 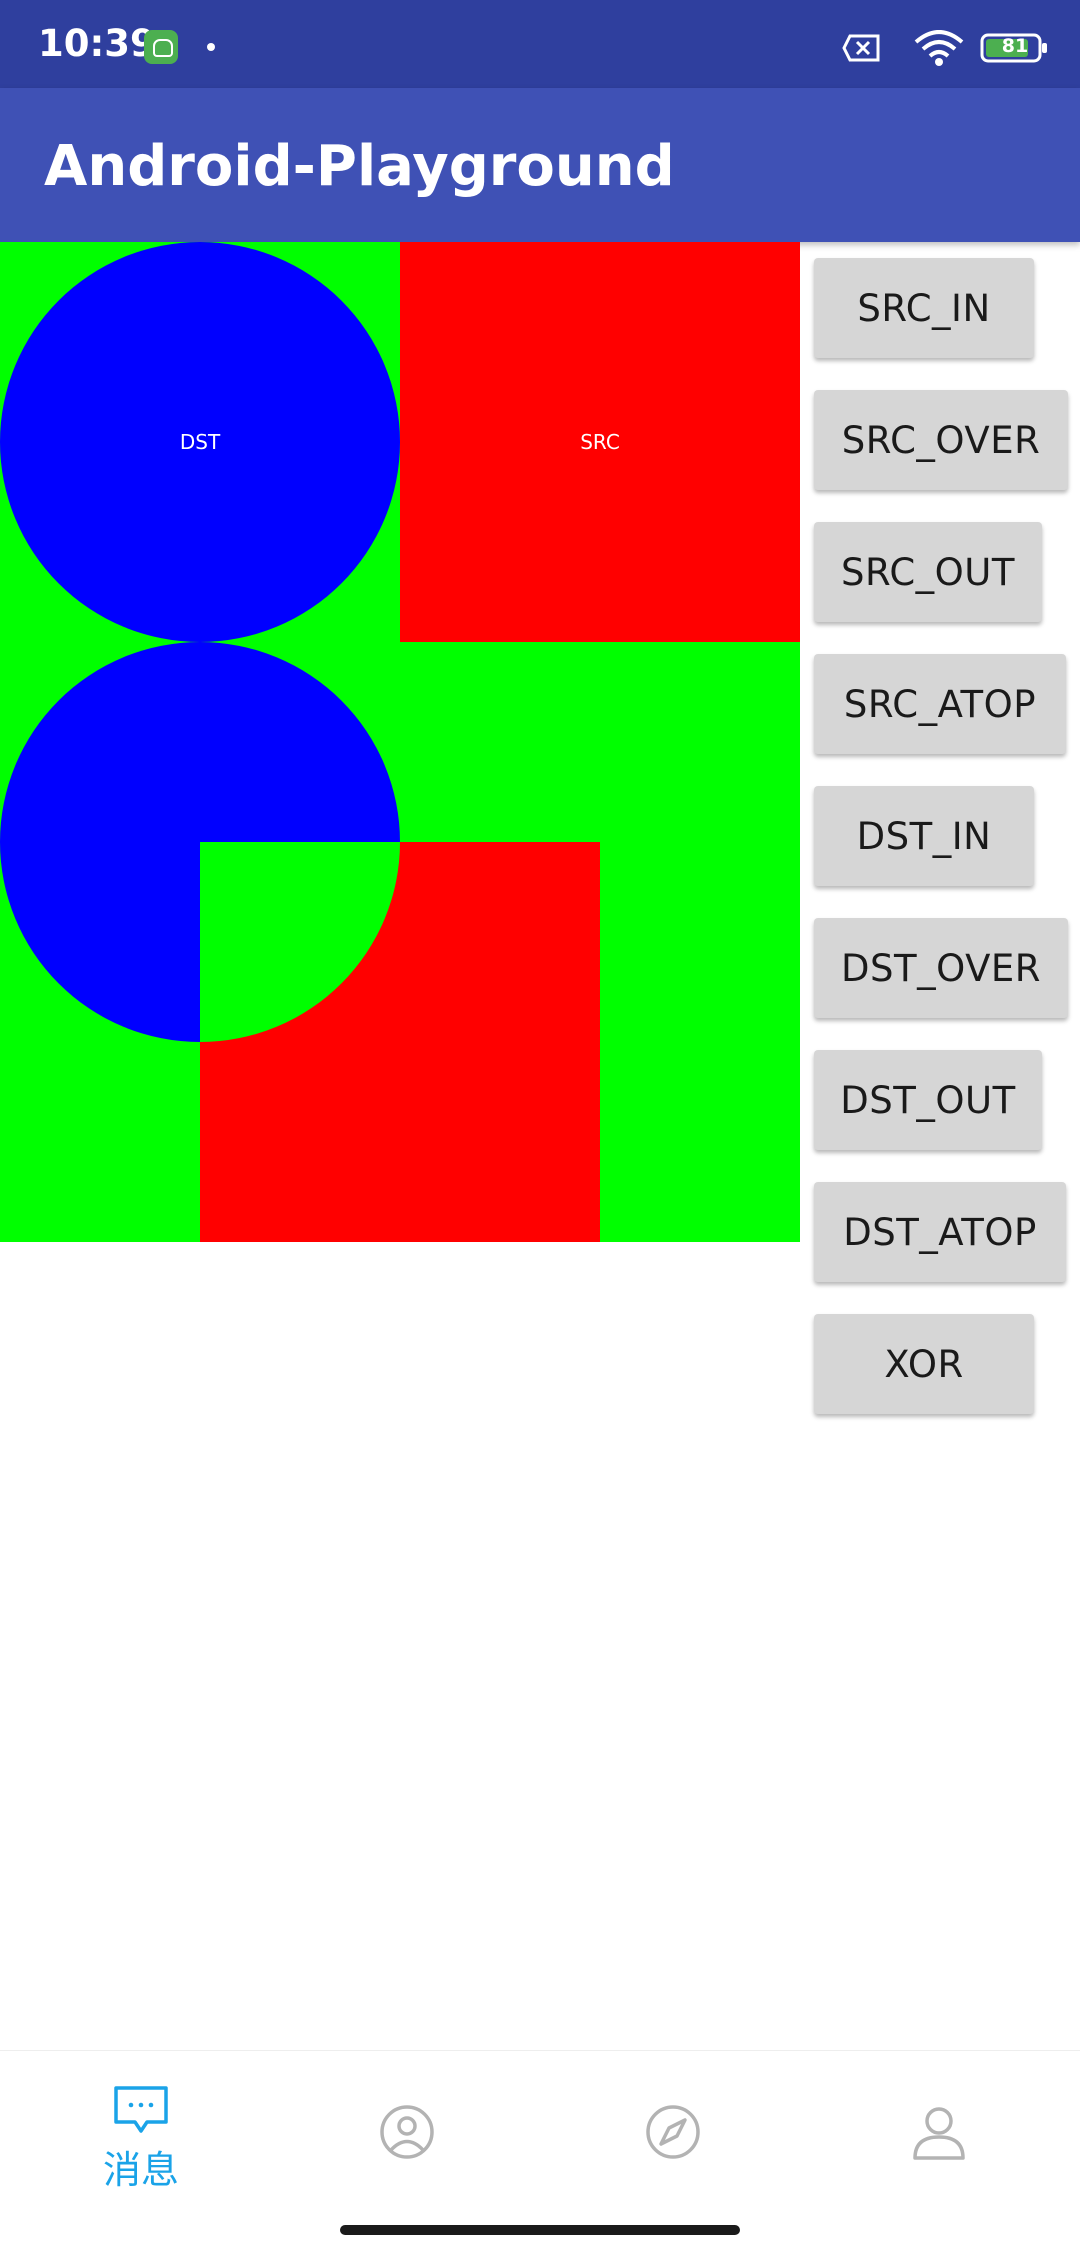 What do you see at coordinates (200, 442) in the screenshot?
I see `dst-label: DST` at bounding box center [200, 442].